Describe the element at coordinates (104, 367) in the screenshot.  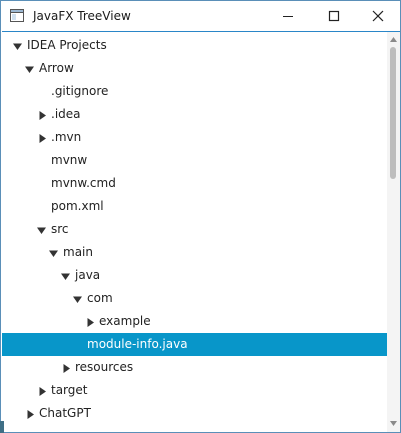
I see `tree-item-label: resources` at that location.